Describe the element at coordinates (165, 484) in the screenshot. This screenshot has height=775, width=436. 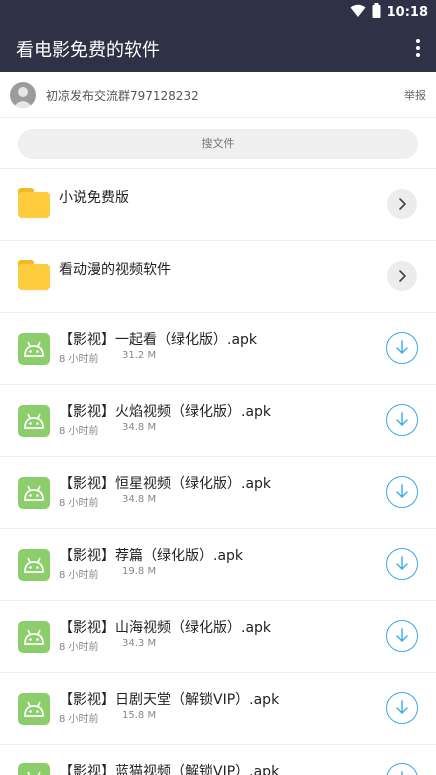
I see `file-name: 【影视】恒星视频（绿化版）.apk` at that location.